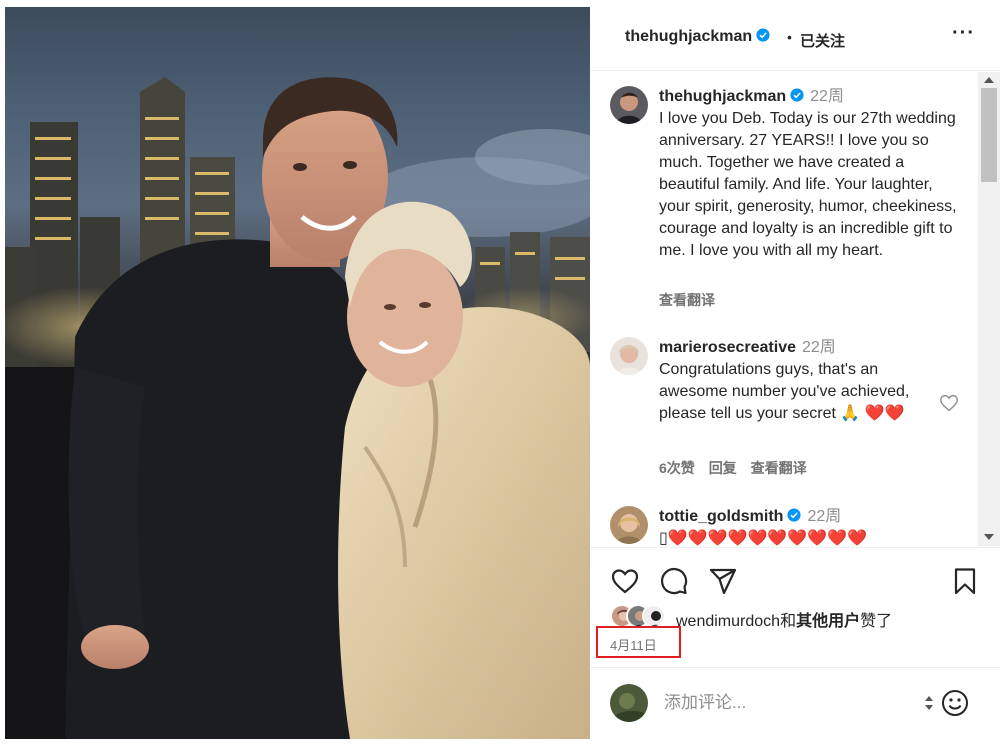  What do you see at coordinates (955, 703) in the screenshot?
I see `emoji-icon` at bounding box center [955, 703].